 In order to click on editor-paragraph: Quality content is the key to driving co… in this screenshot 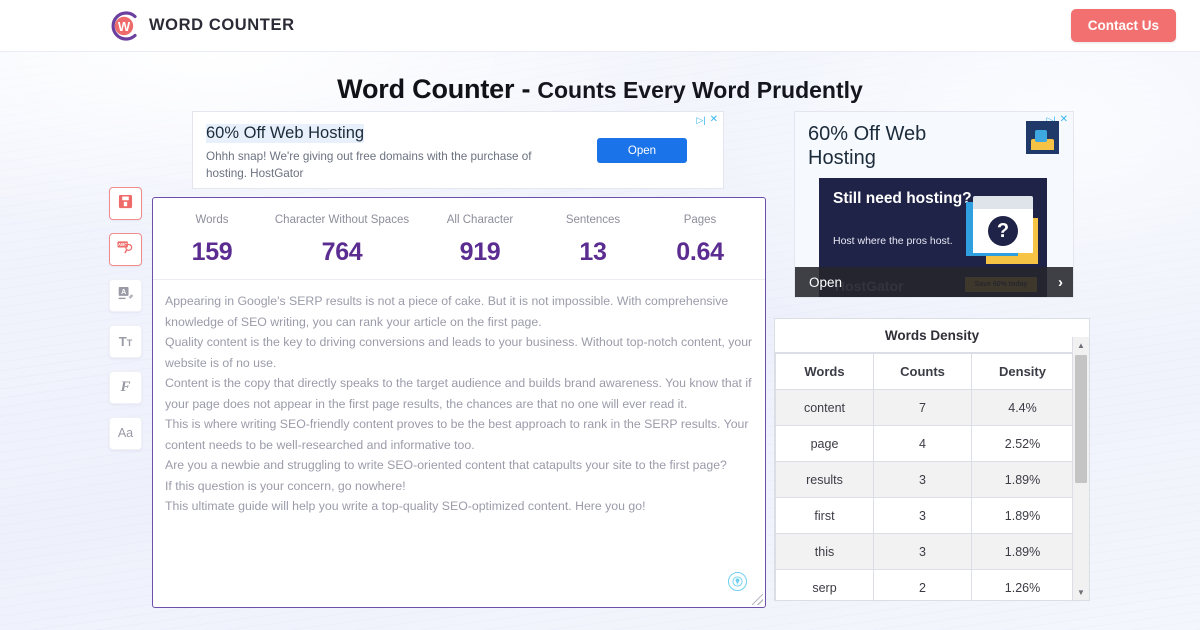, I will do `click(459, 352)`.